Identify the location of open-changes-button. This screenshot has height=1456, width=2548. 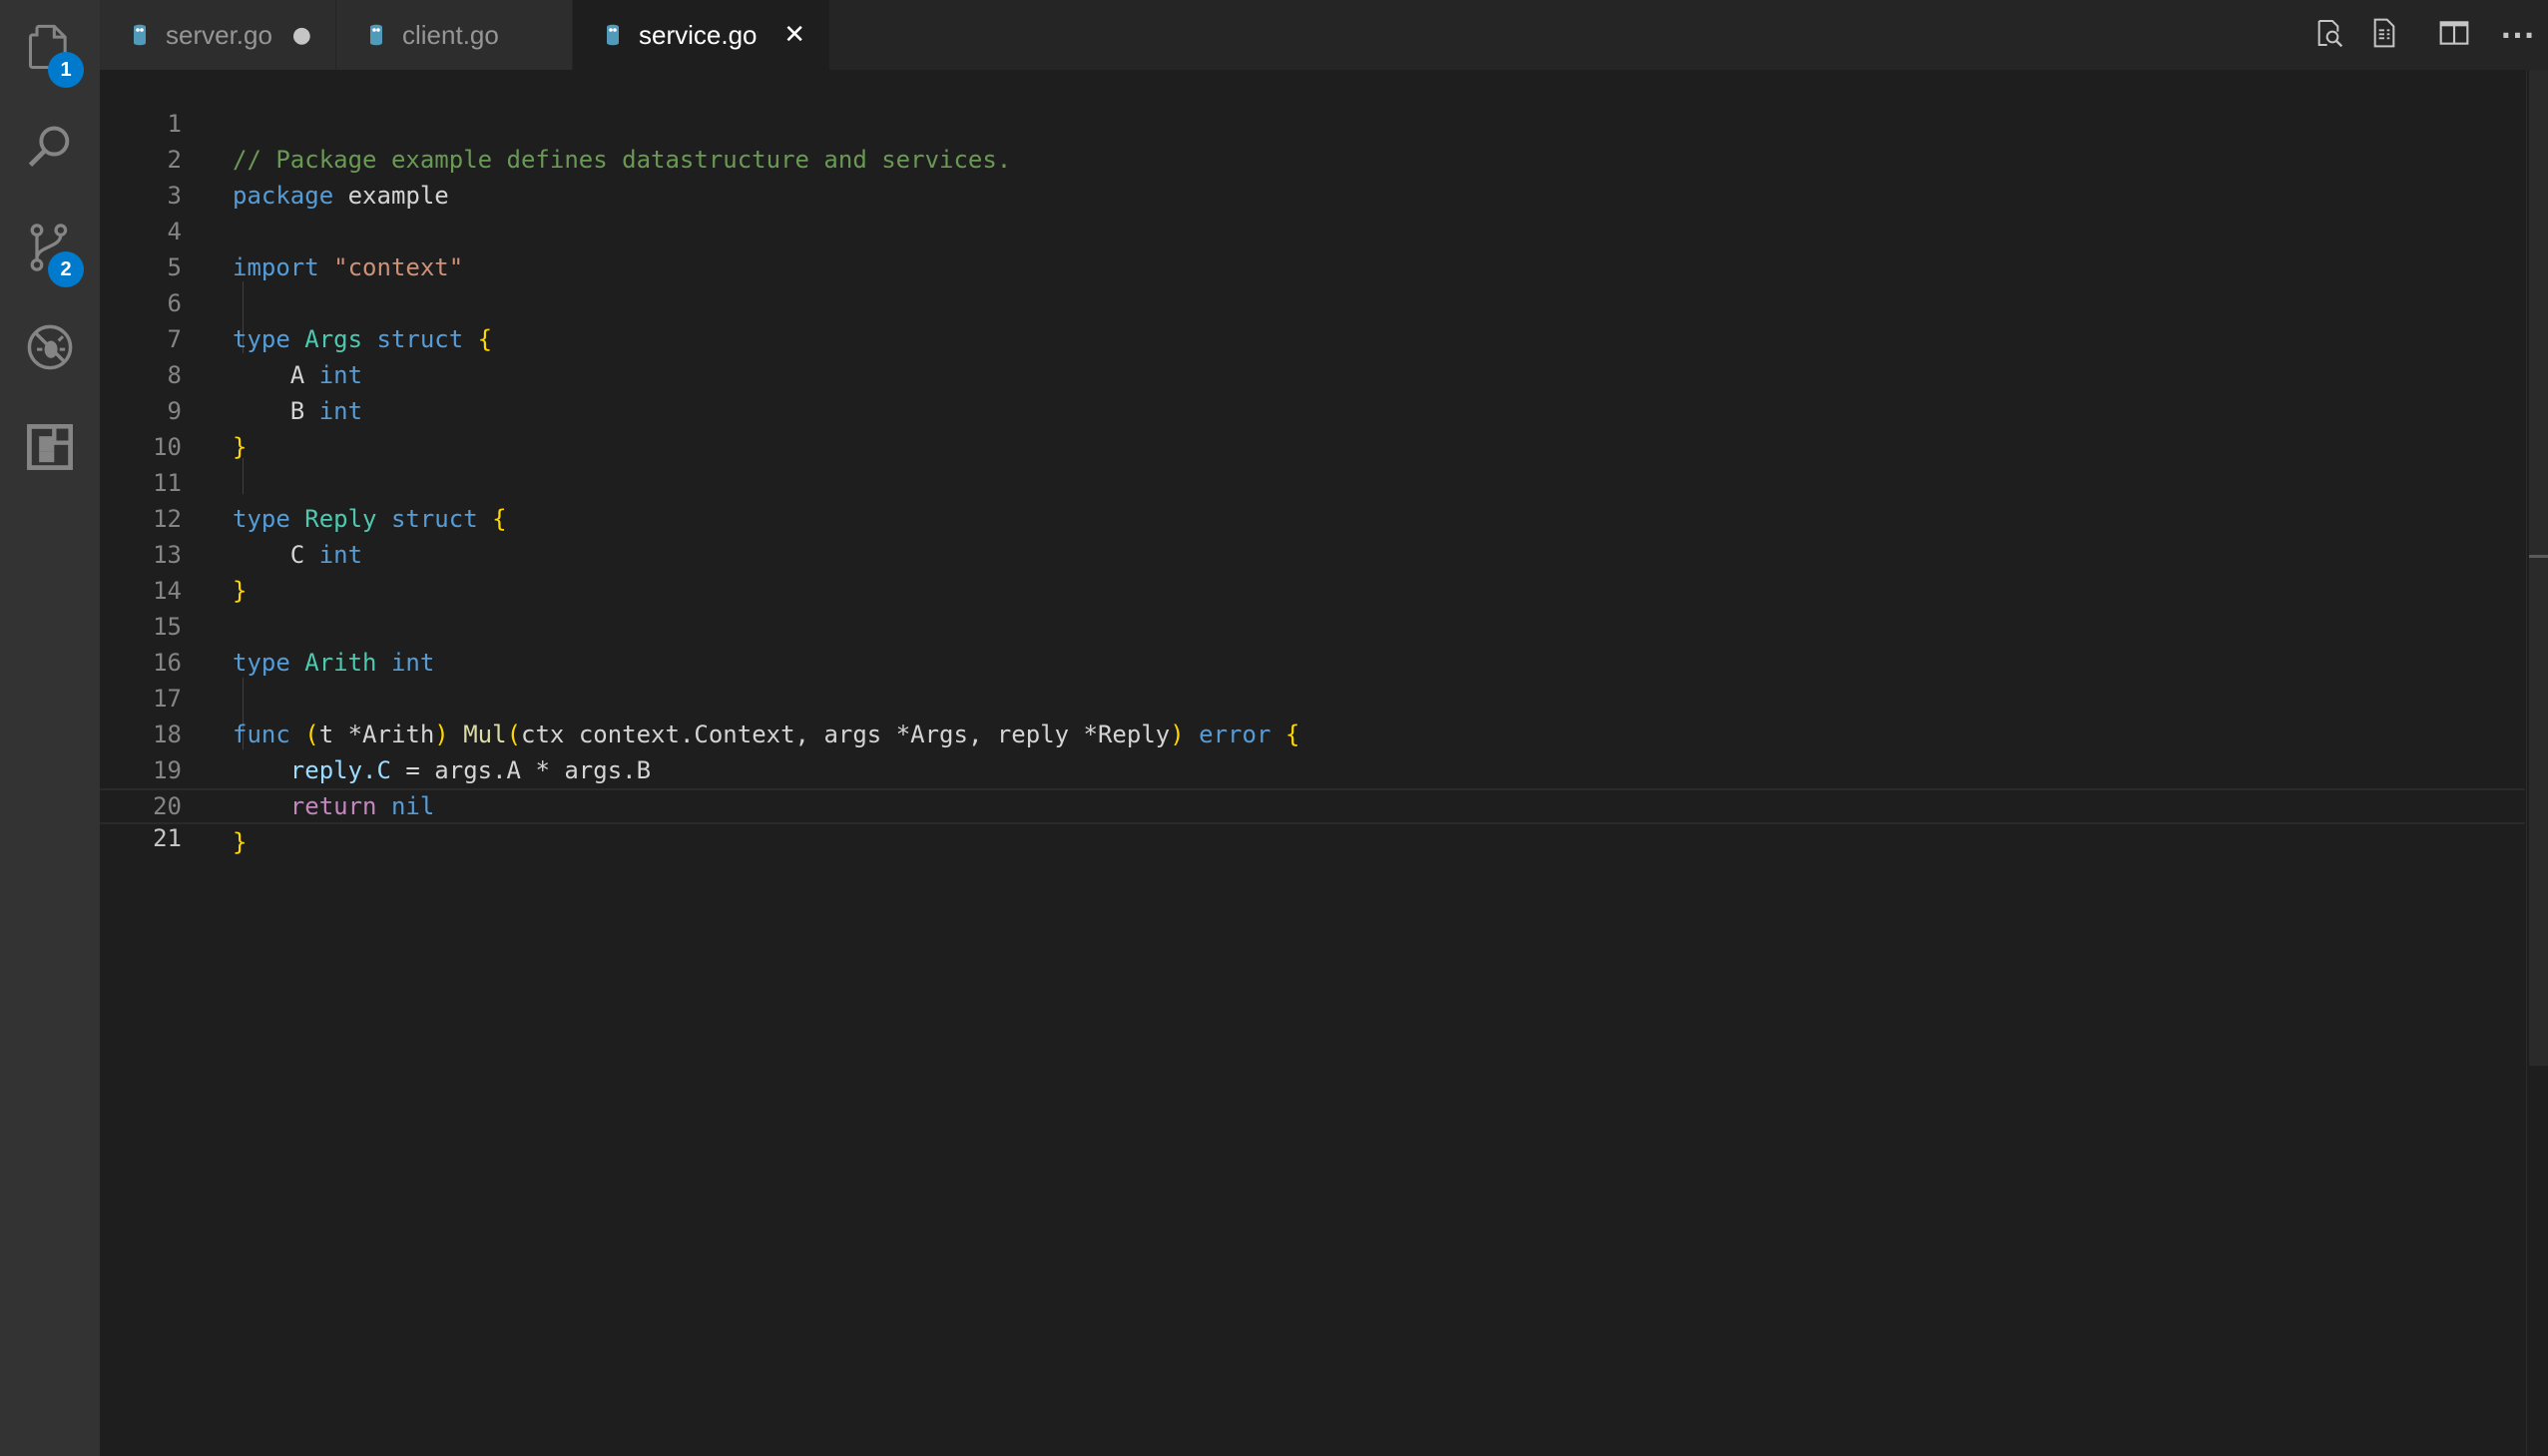
(2328, 35).